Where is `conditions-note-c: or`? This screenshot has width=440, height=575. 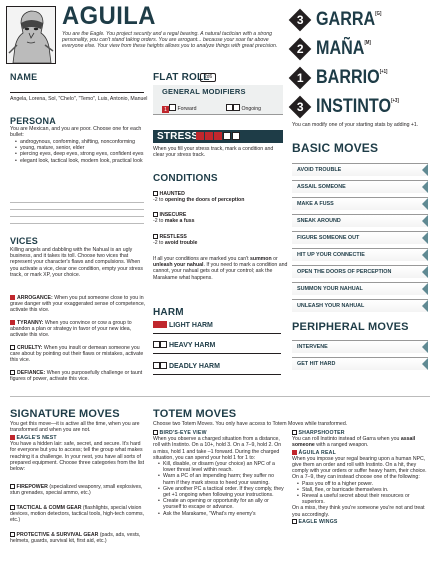 conditions-note-c: or is located at coordinates (274, 259).